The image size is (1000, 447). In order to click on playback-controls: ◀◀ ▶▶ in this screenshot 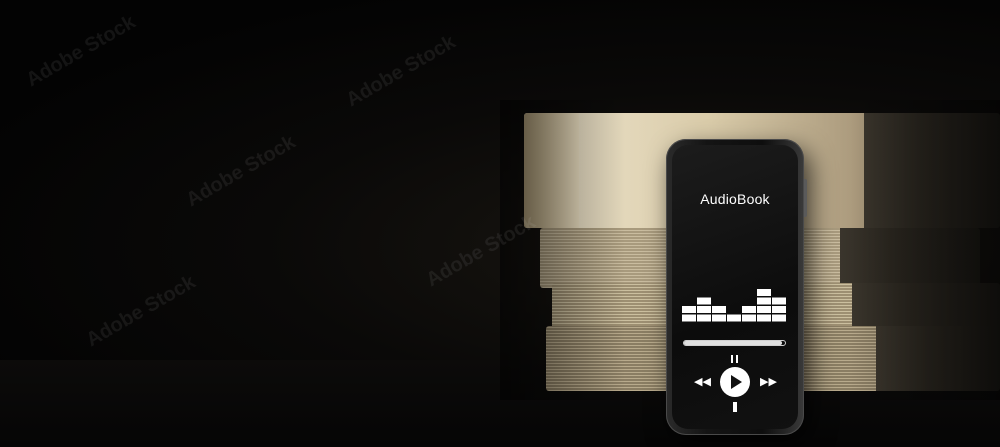, I will do `click(735, 384)`.